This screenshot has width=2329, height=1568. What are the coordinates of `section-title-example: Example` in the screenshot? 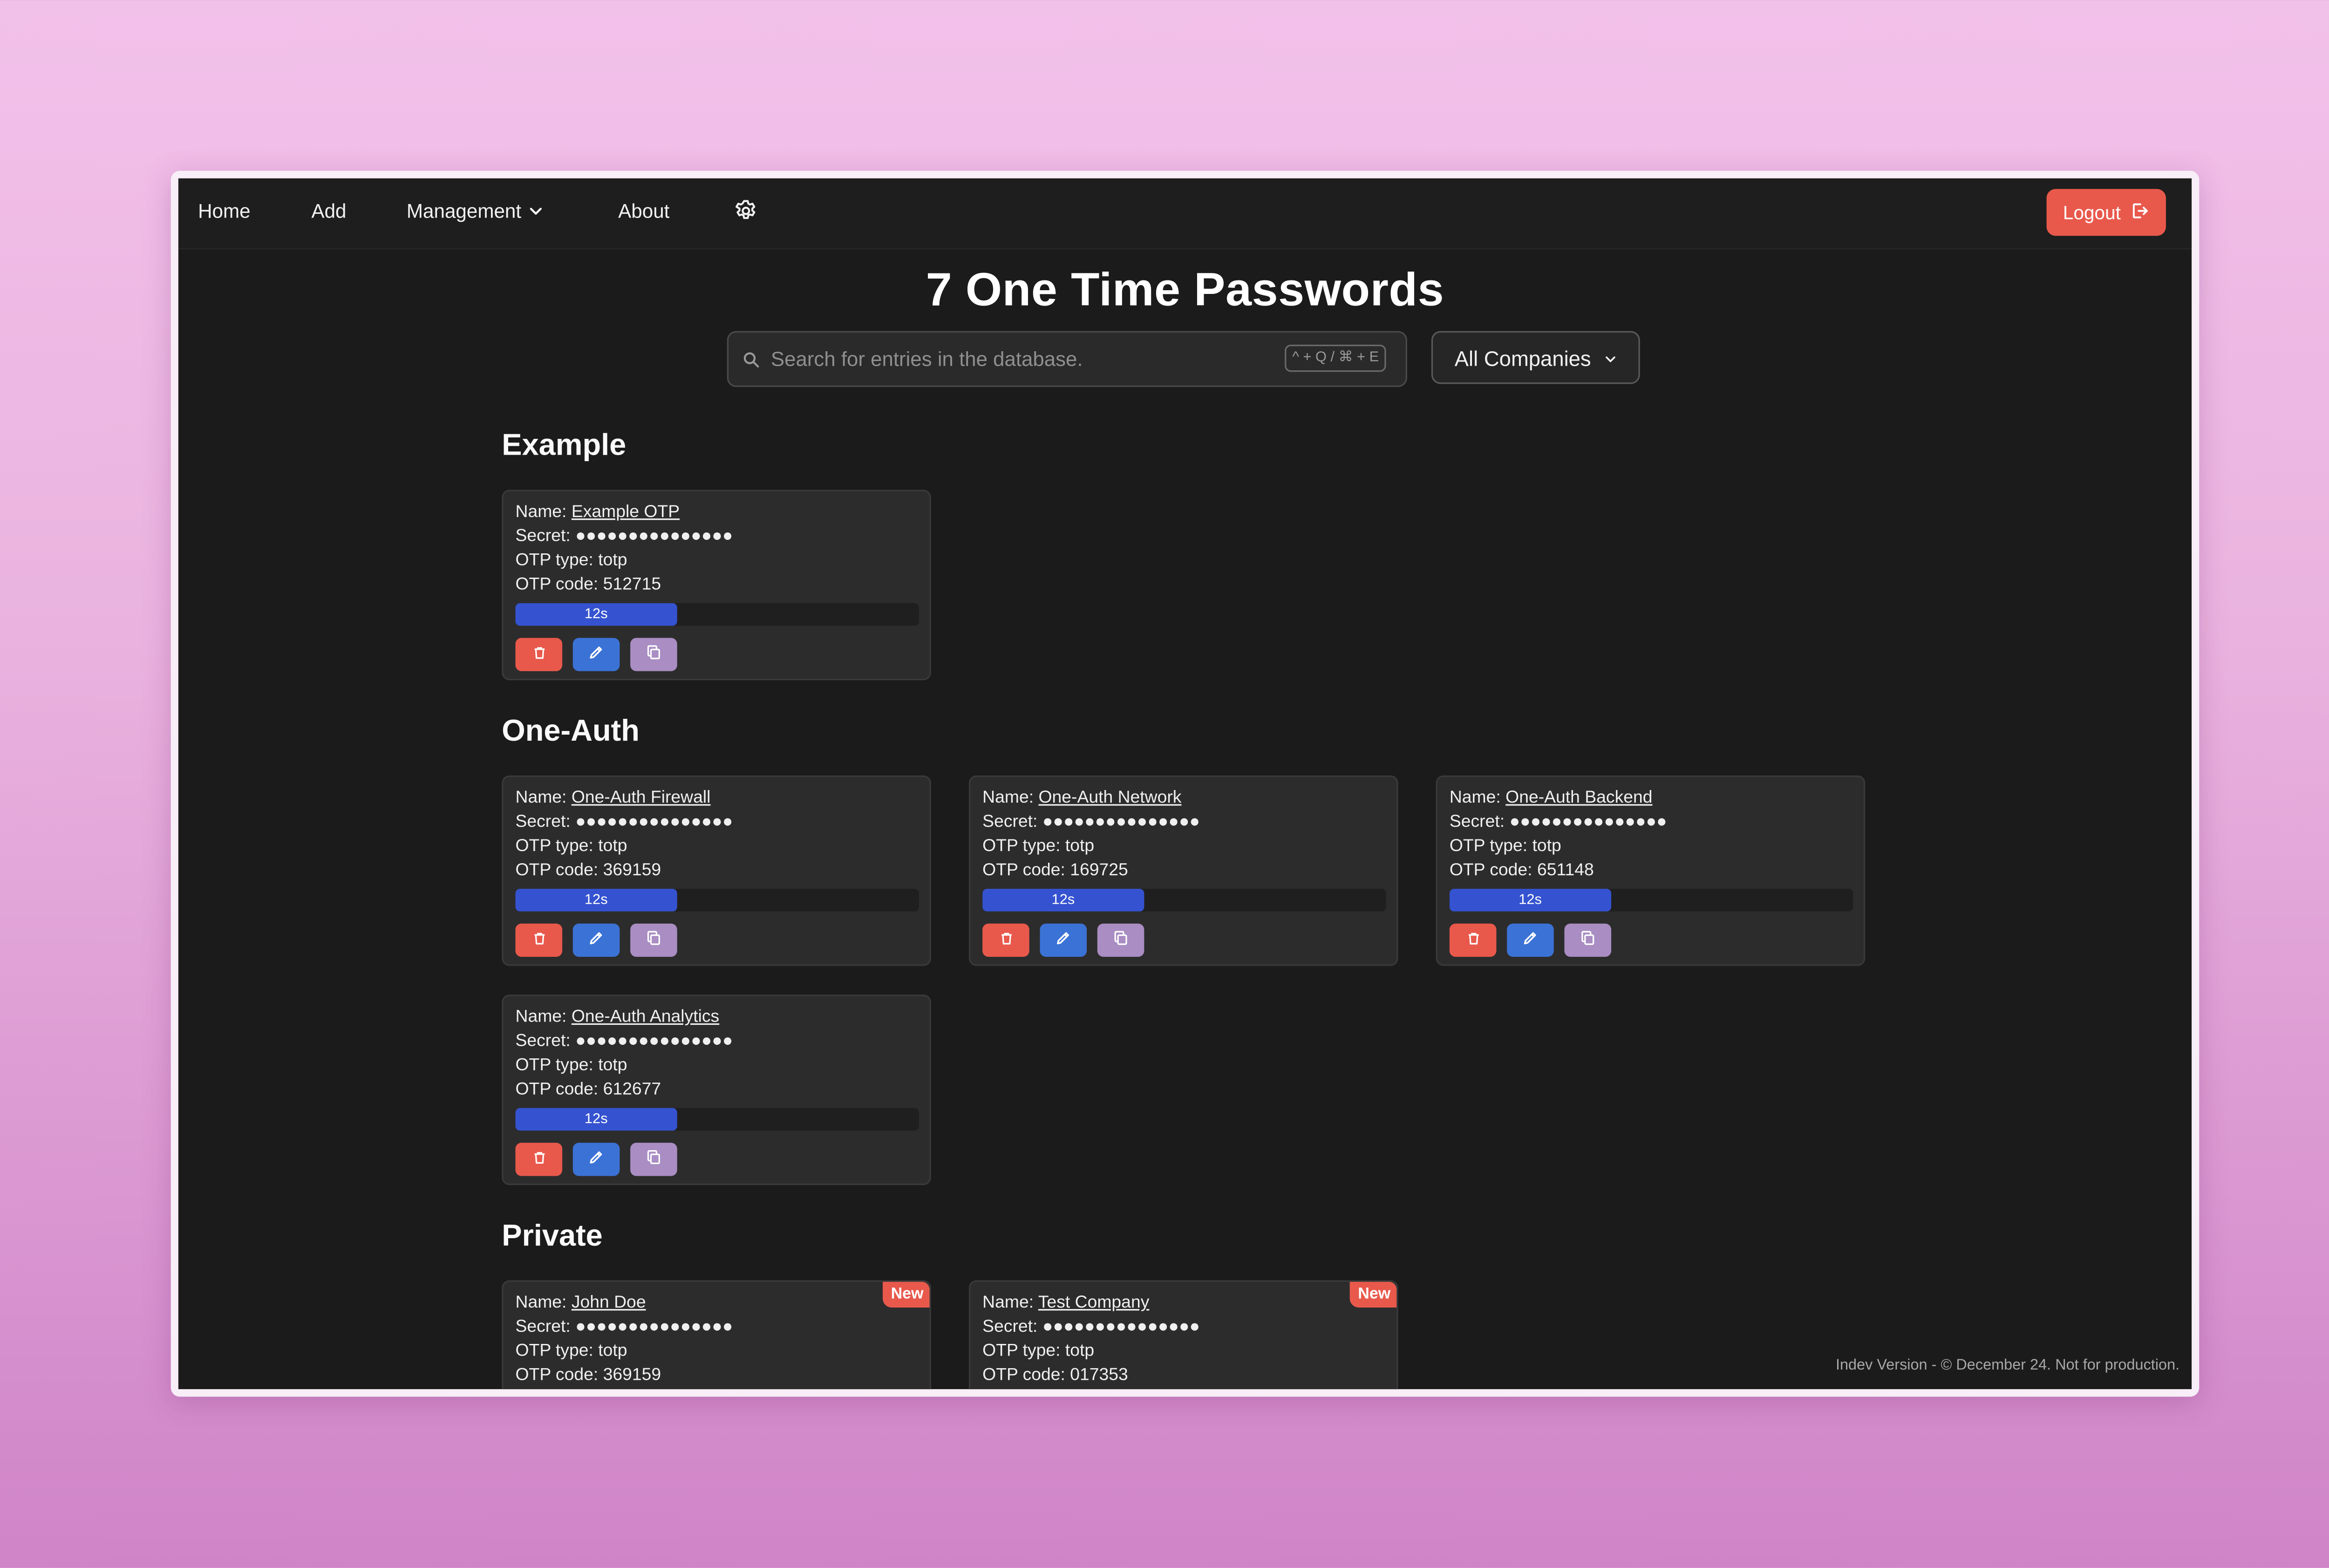 It's located at (564, 446).